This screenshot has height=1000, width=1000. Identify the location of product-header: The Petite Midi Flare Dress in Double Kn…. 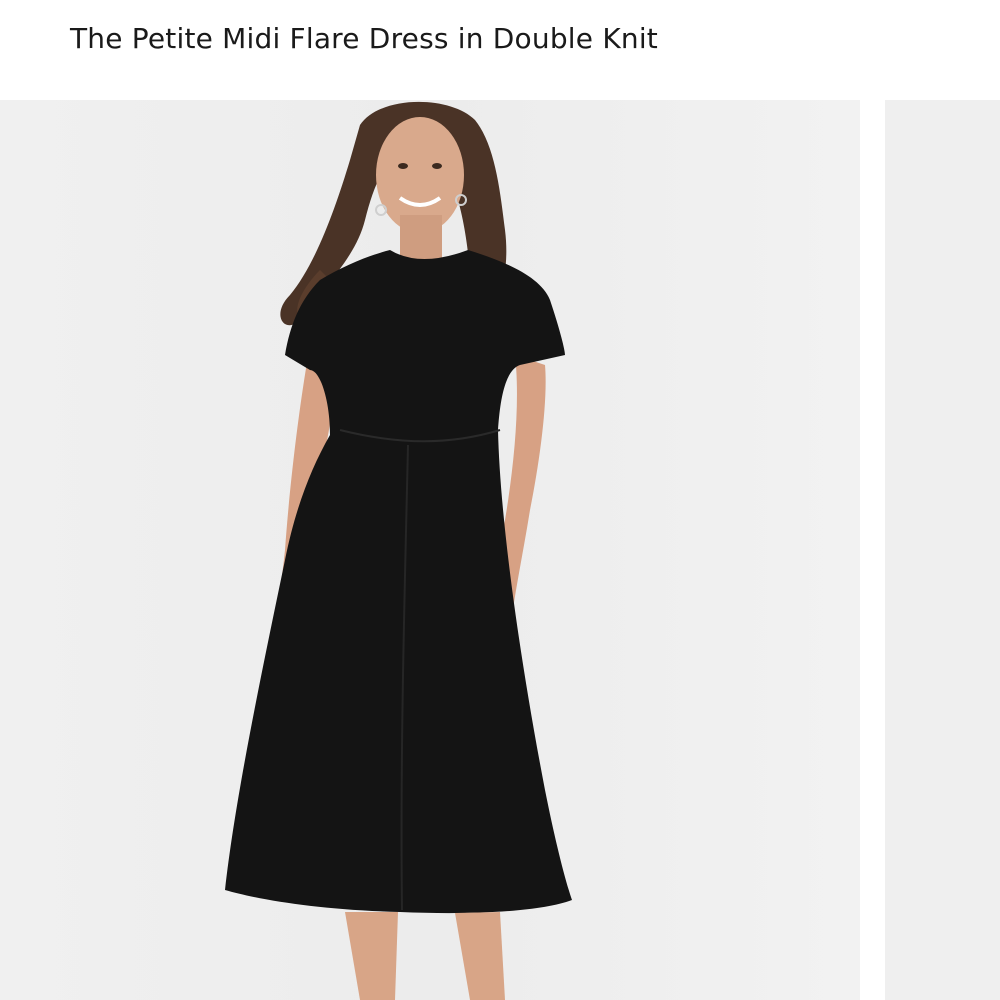
(500, 50).